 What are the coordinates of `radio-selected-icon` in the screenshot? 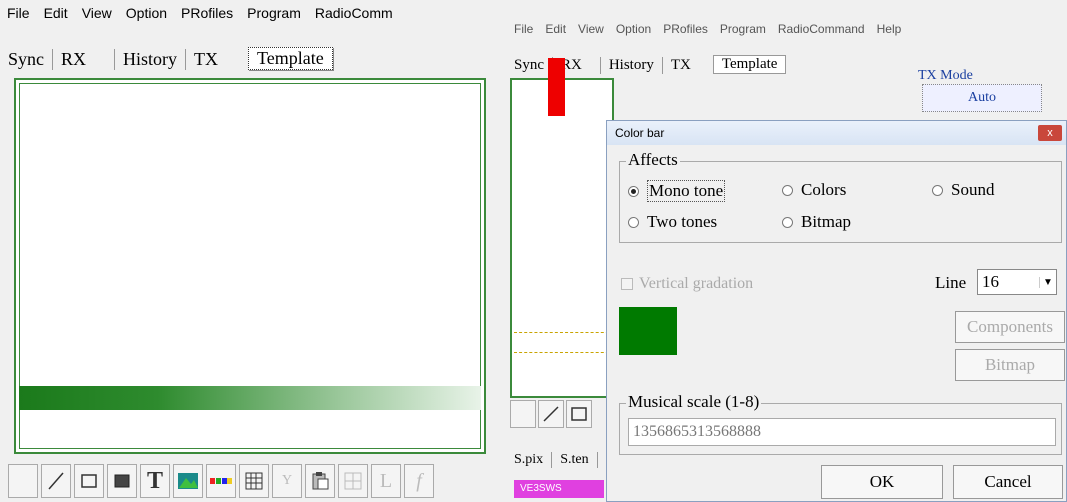 It's located at (633, 191).